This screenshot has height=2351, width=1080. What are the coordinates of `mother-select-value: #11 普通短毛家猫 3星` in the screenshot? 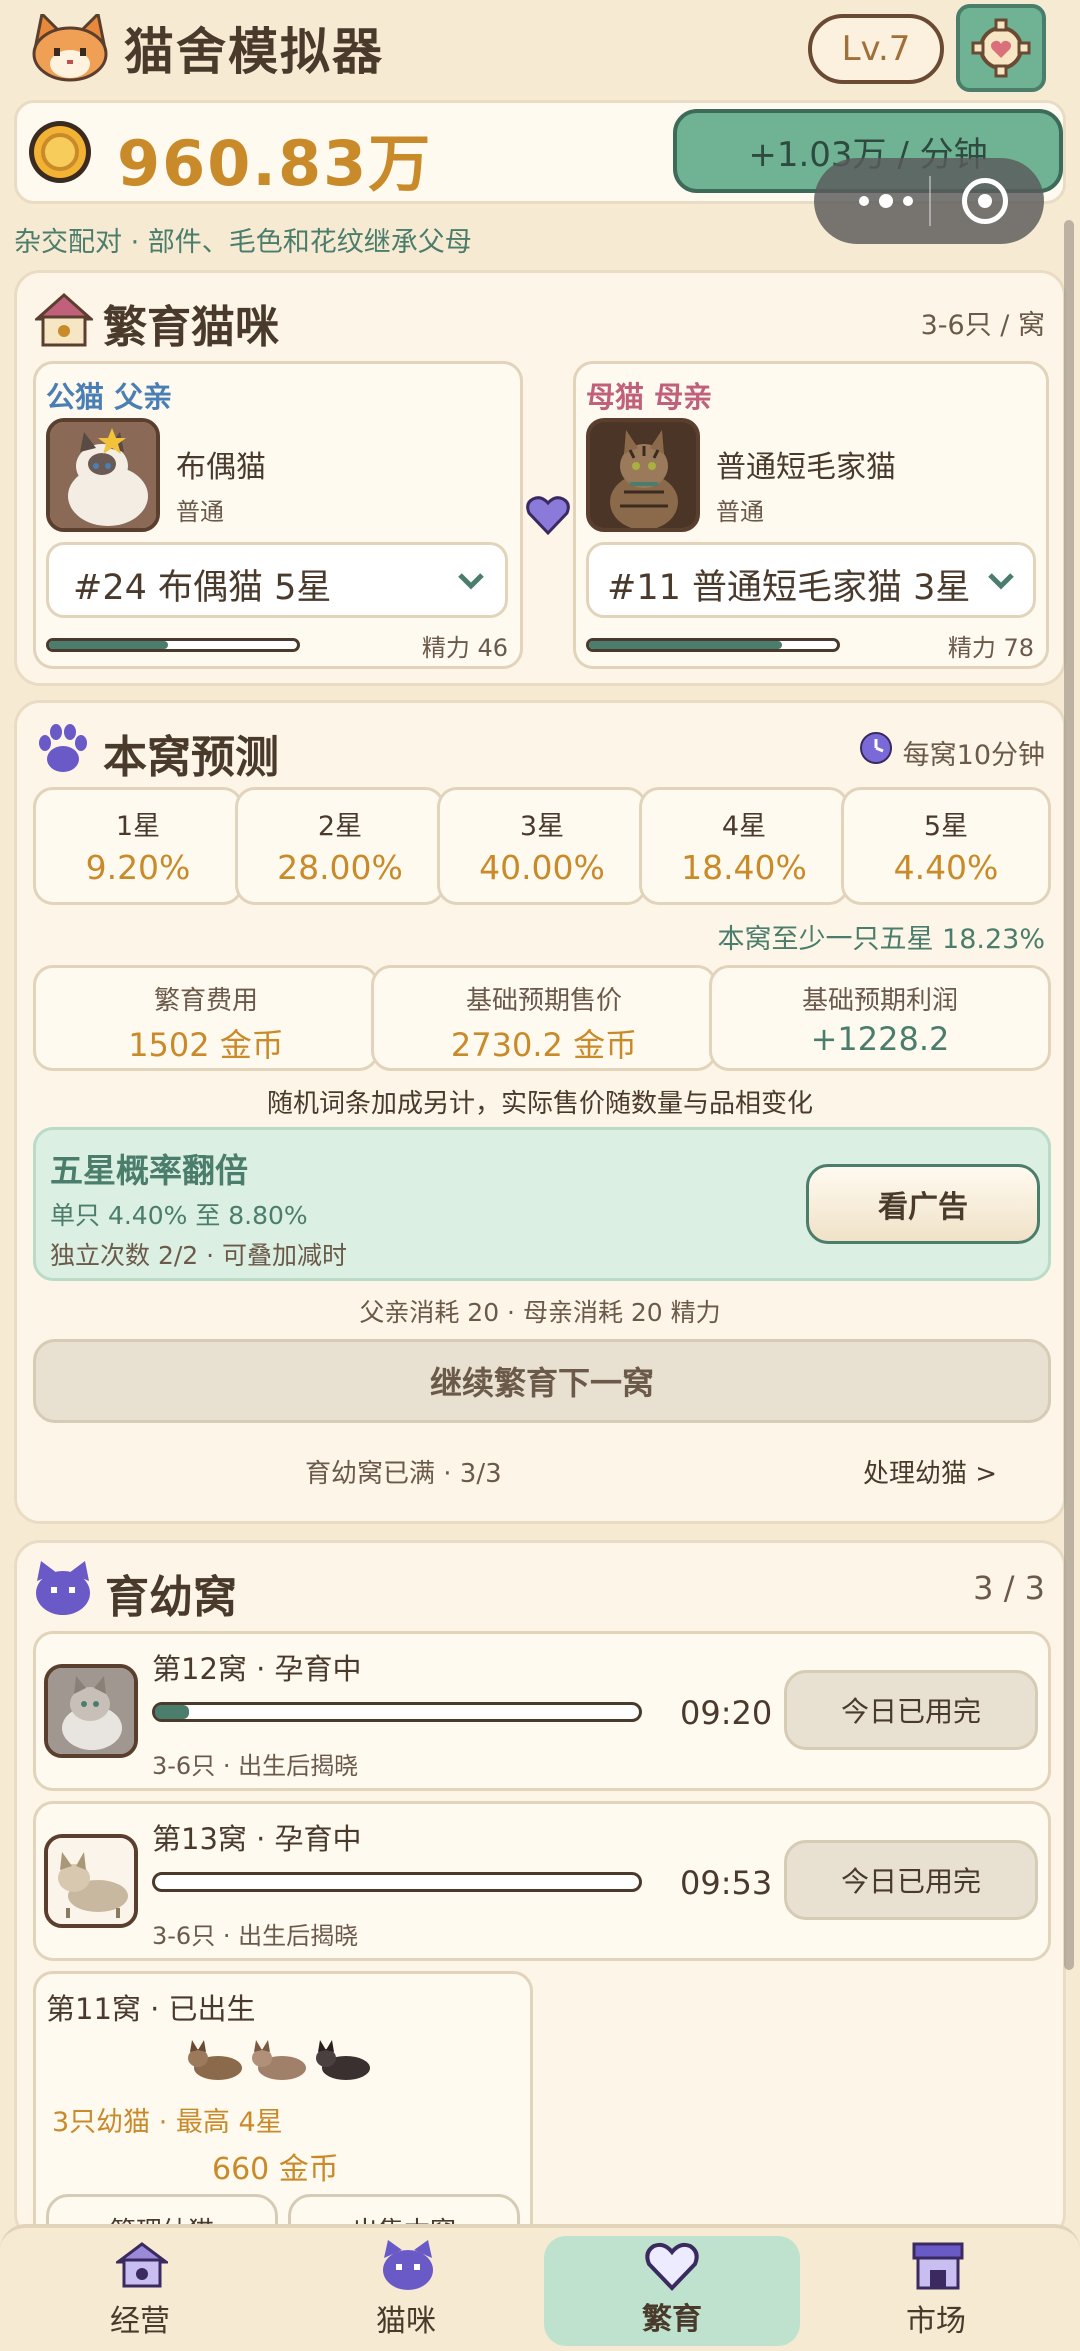 It's located at (789, 588).